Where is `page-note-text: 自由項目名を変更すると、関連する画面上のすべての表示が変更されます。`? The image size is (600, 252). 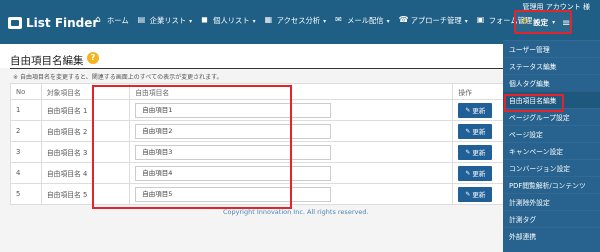 page-note-text: 自由項目名を変更すると、関連する画面上のすべての表示が変更されます。 is located at coordinates (121, 77).